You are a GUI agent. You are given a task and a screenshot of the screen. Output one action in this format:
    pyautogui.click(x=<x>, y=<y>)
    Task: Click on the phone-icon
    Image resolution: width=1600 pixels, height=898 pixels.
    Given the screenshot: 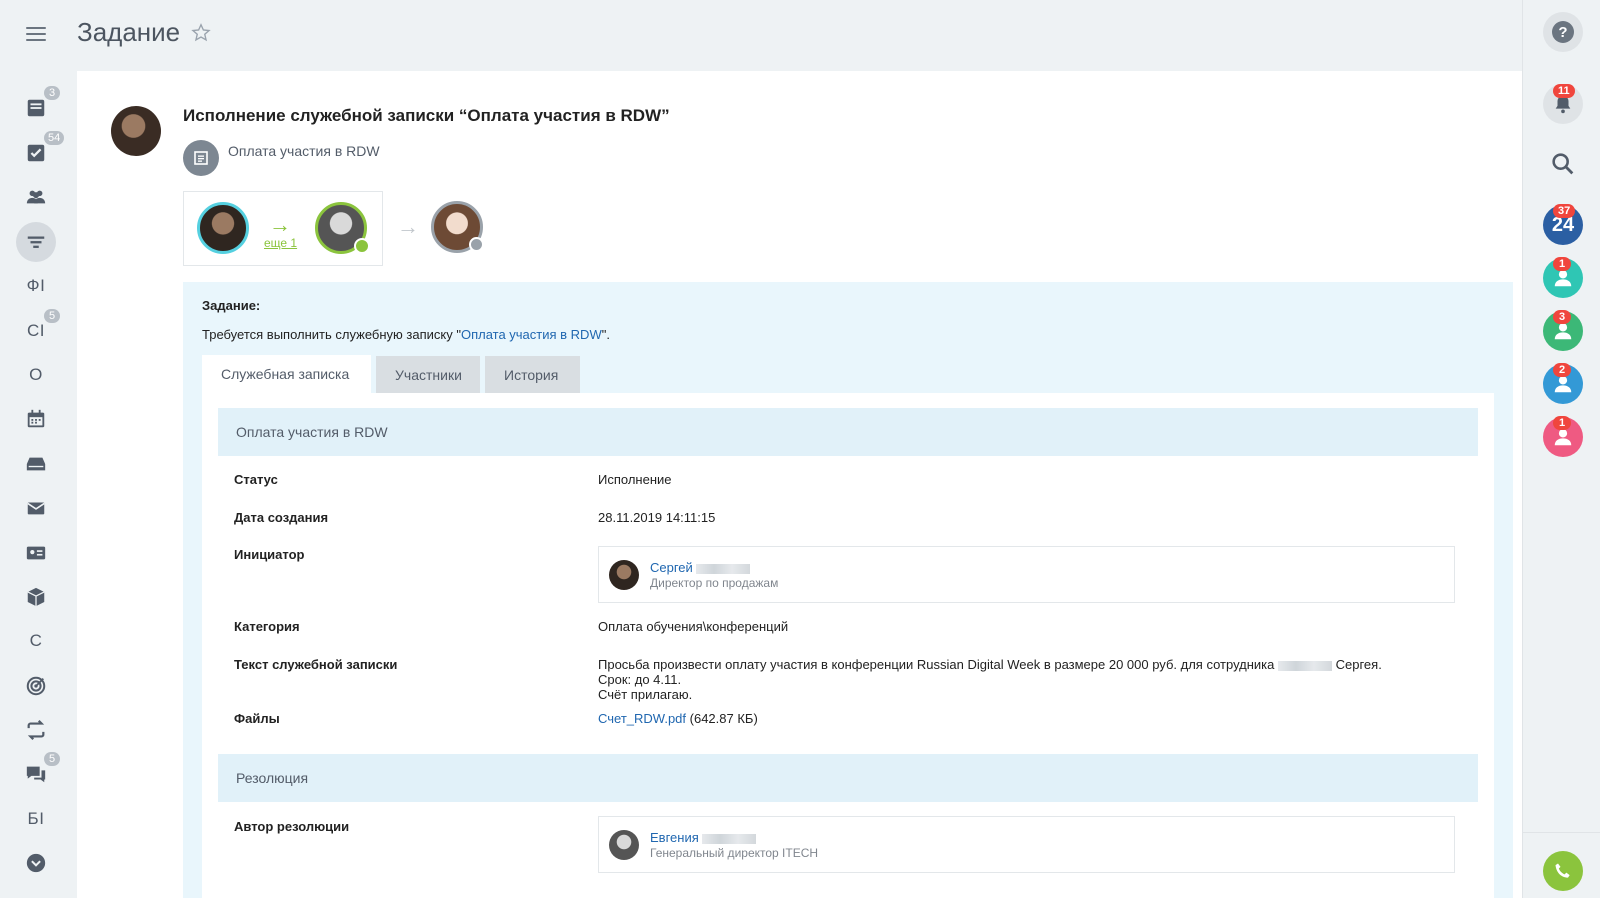 What is the action you would take?
    pyautogui.click(x=1562, y=870)
    